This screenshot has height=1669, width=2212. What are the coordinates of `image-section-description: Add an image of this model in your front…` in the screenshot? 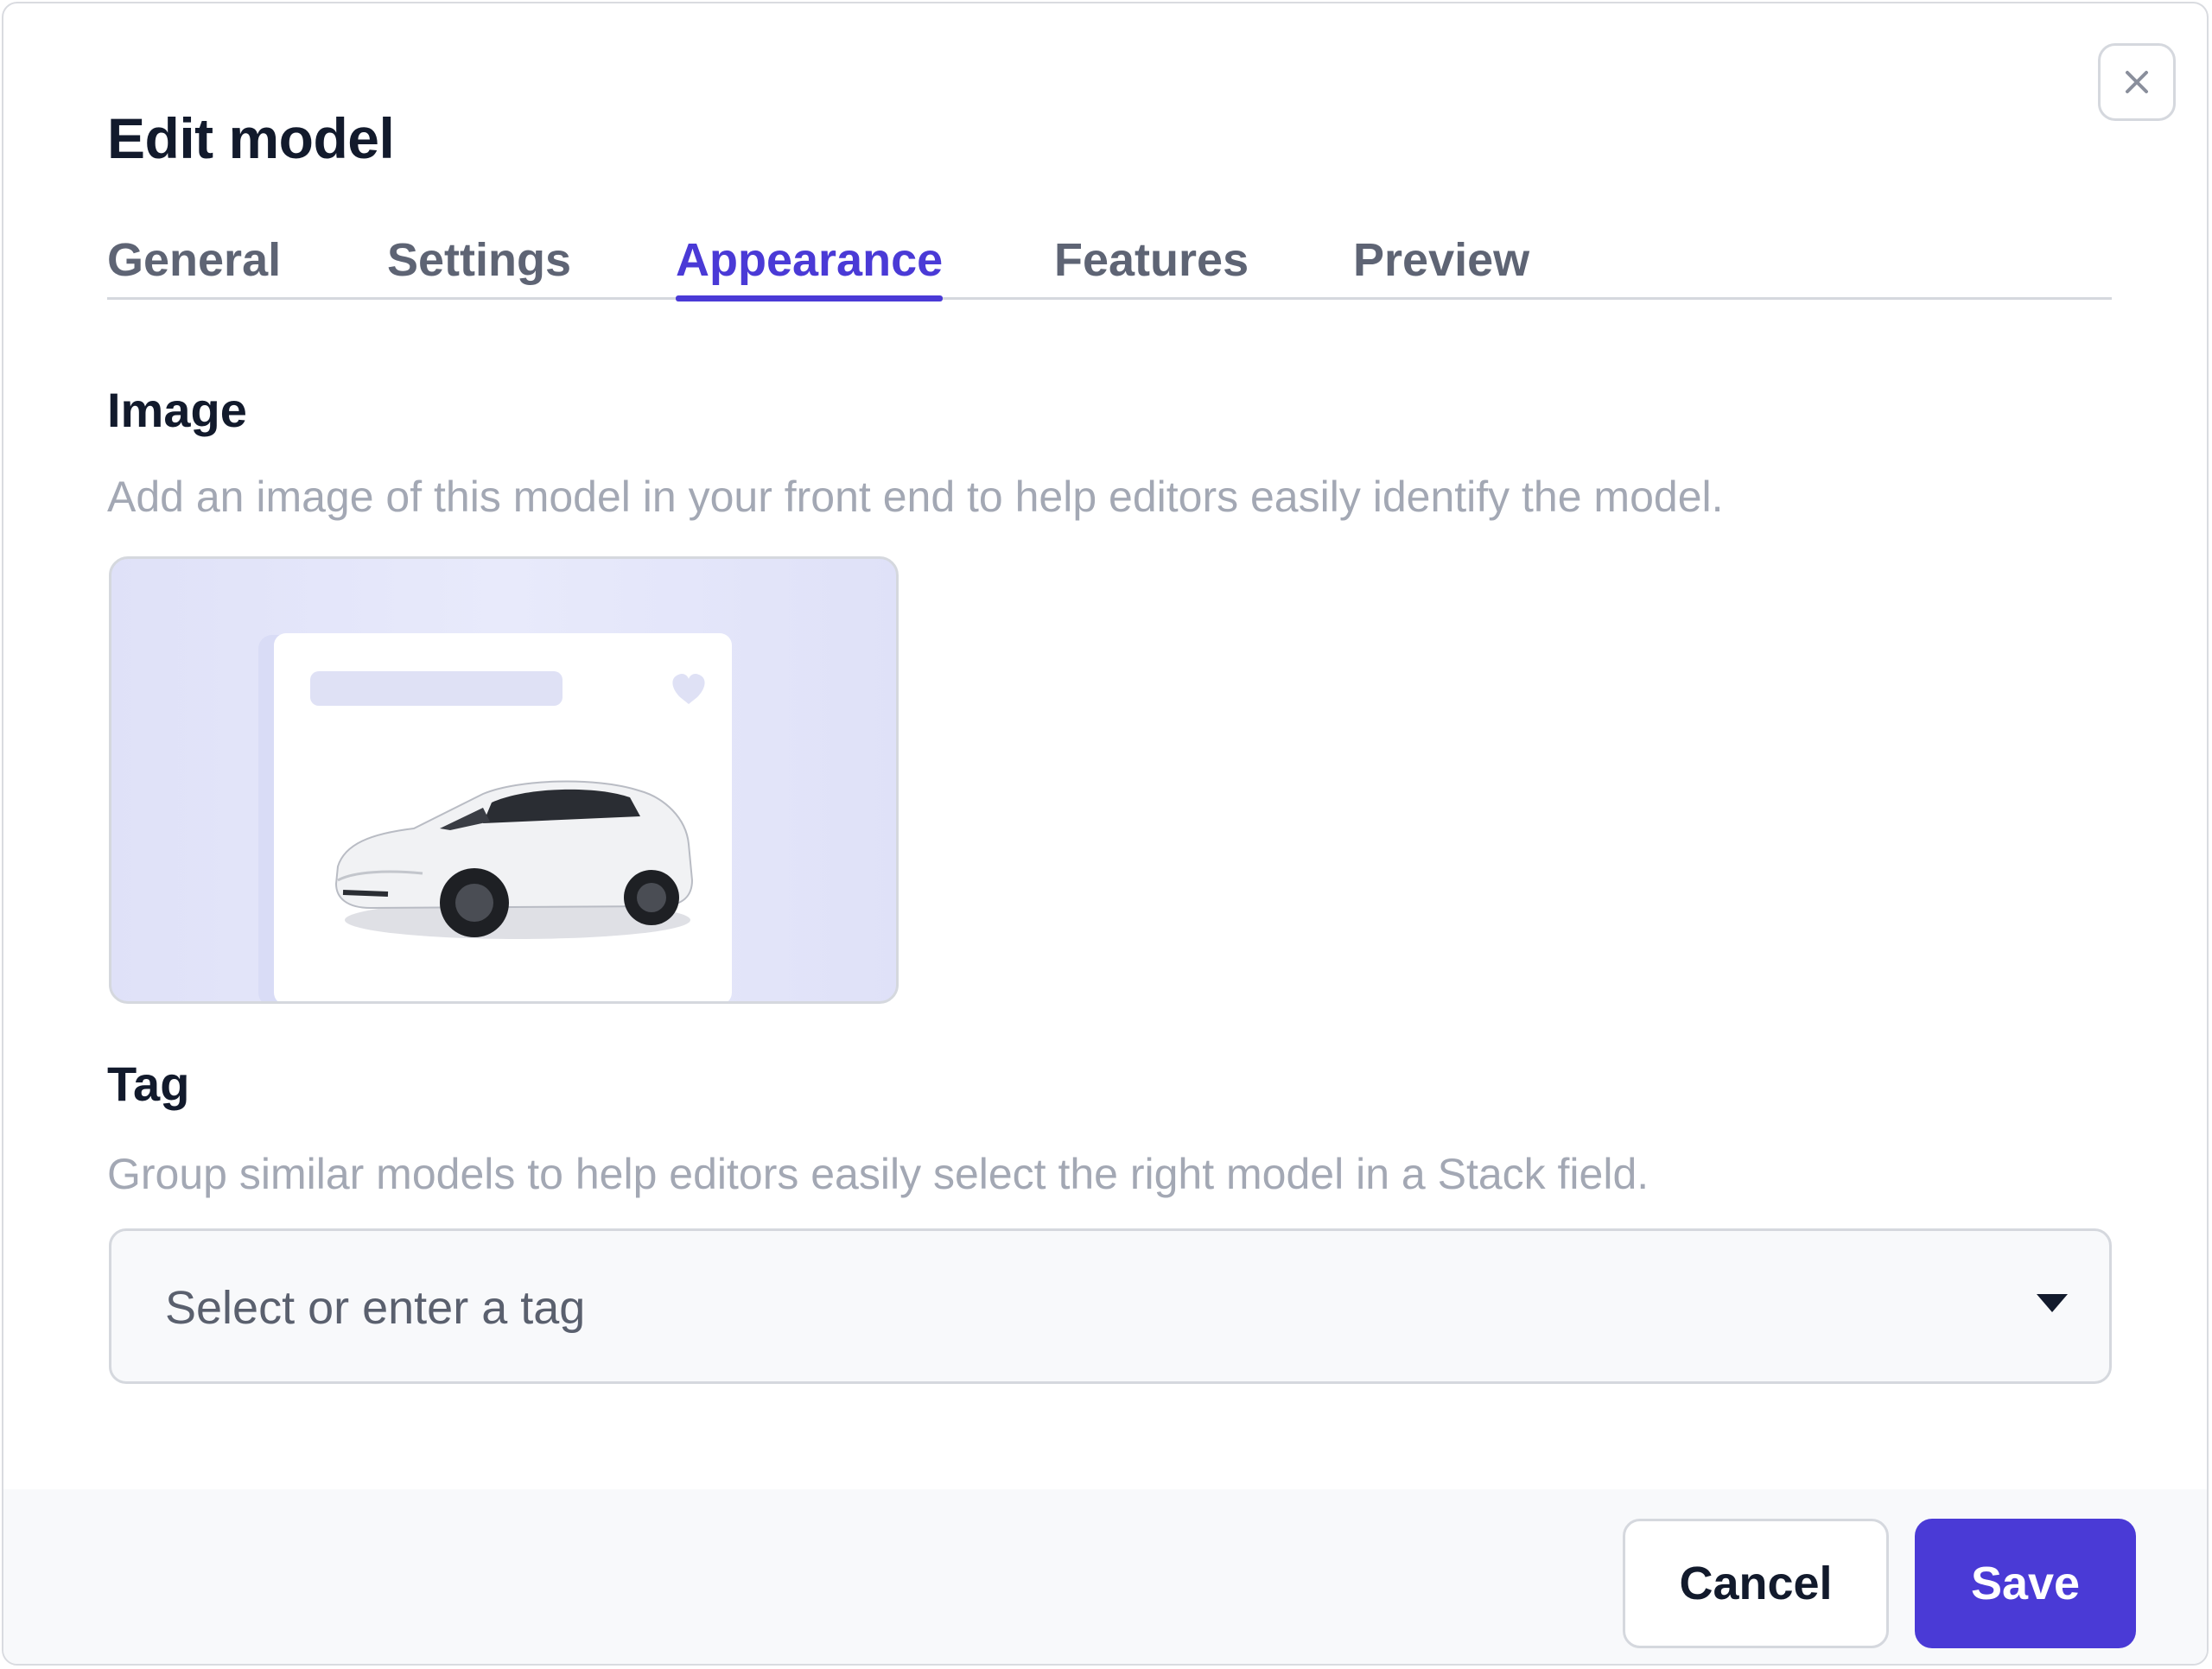 It's located at (915, 497).